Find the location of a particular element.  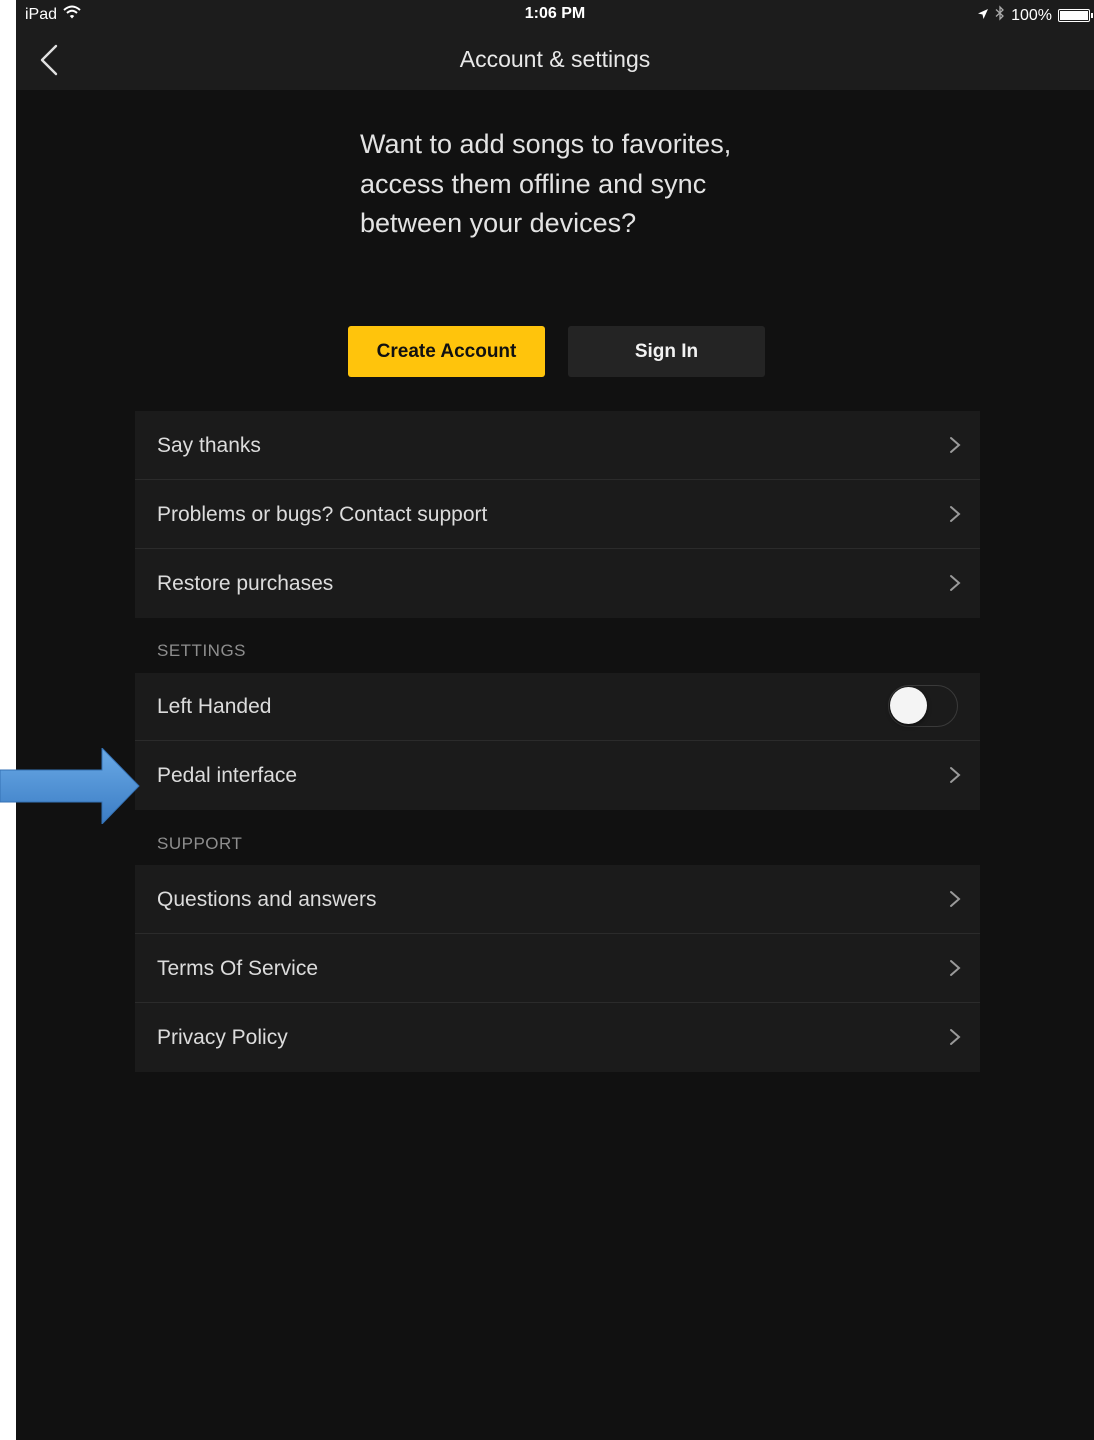

support-section-header: SUPPORT is located at coordinates (200, 843).